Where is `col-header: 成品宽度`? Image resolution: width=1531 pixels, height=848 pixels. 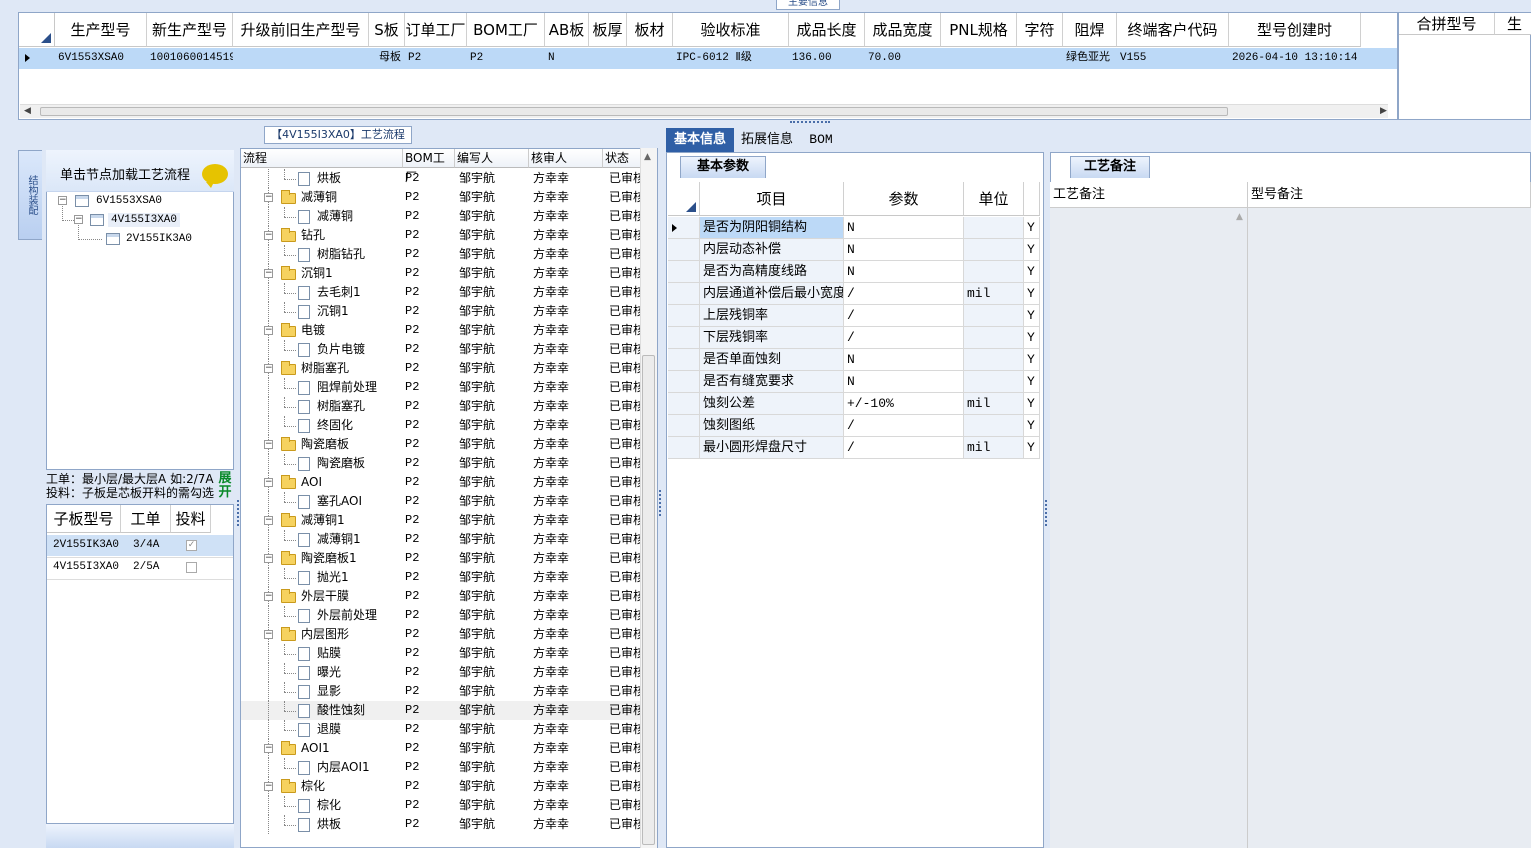
col-header: 成品宽度 is located at coordinates (903, 30).